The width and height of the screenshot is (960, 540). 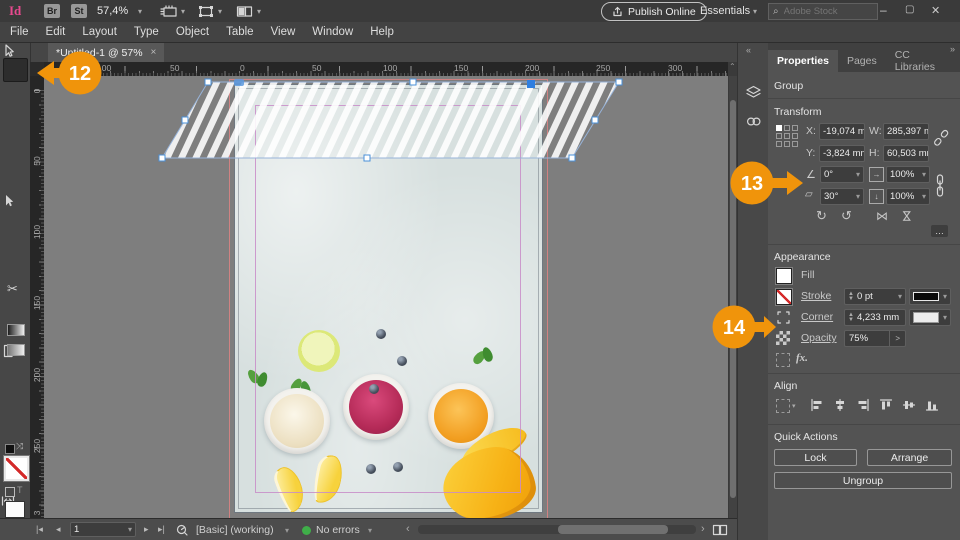 I want to click on w-field: 285,397 mm, so click(x=906, y=131).